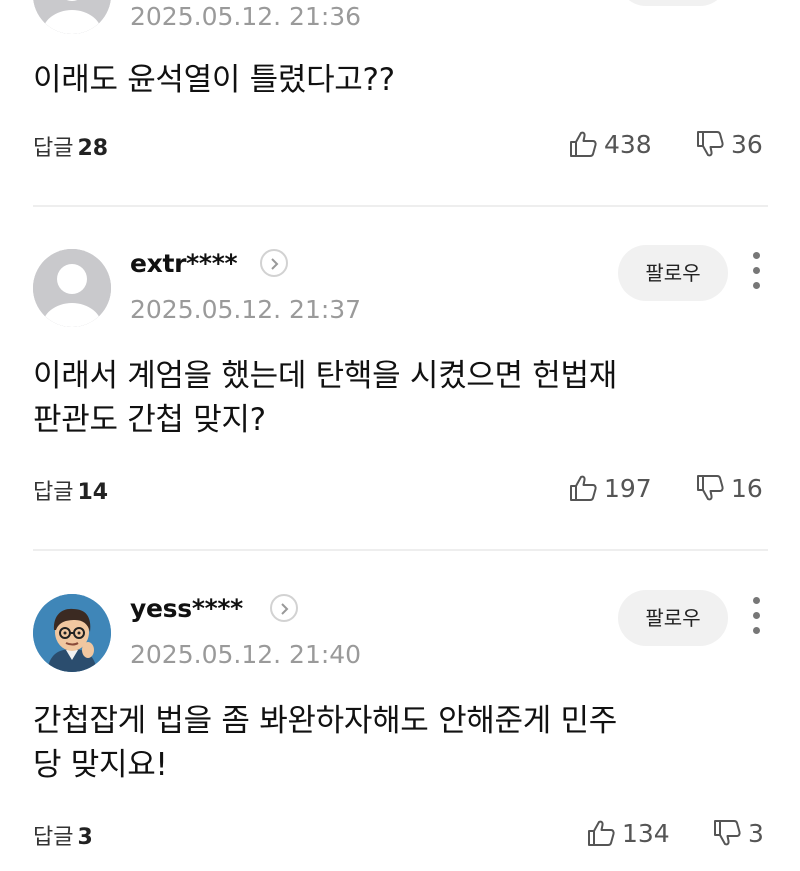 The width and height of the screenshot is (800, 871). I want to click on like-button: 438, so click(610, 144).